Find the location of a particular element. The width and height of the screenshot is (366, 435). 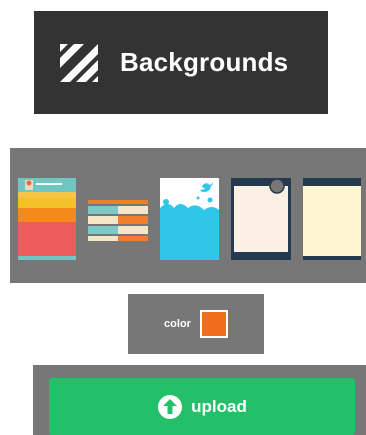

color-swatch is located at coordinates (213, 324).